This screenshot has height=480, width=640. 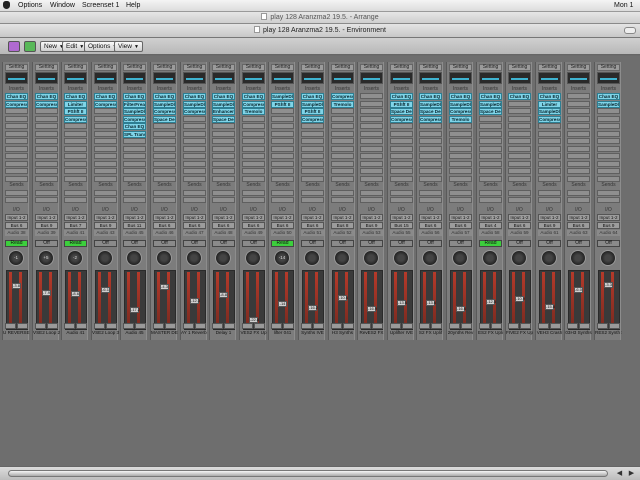 I want to click on eq-thumbnail, so click(x=401, y=78).